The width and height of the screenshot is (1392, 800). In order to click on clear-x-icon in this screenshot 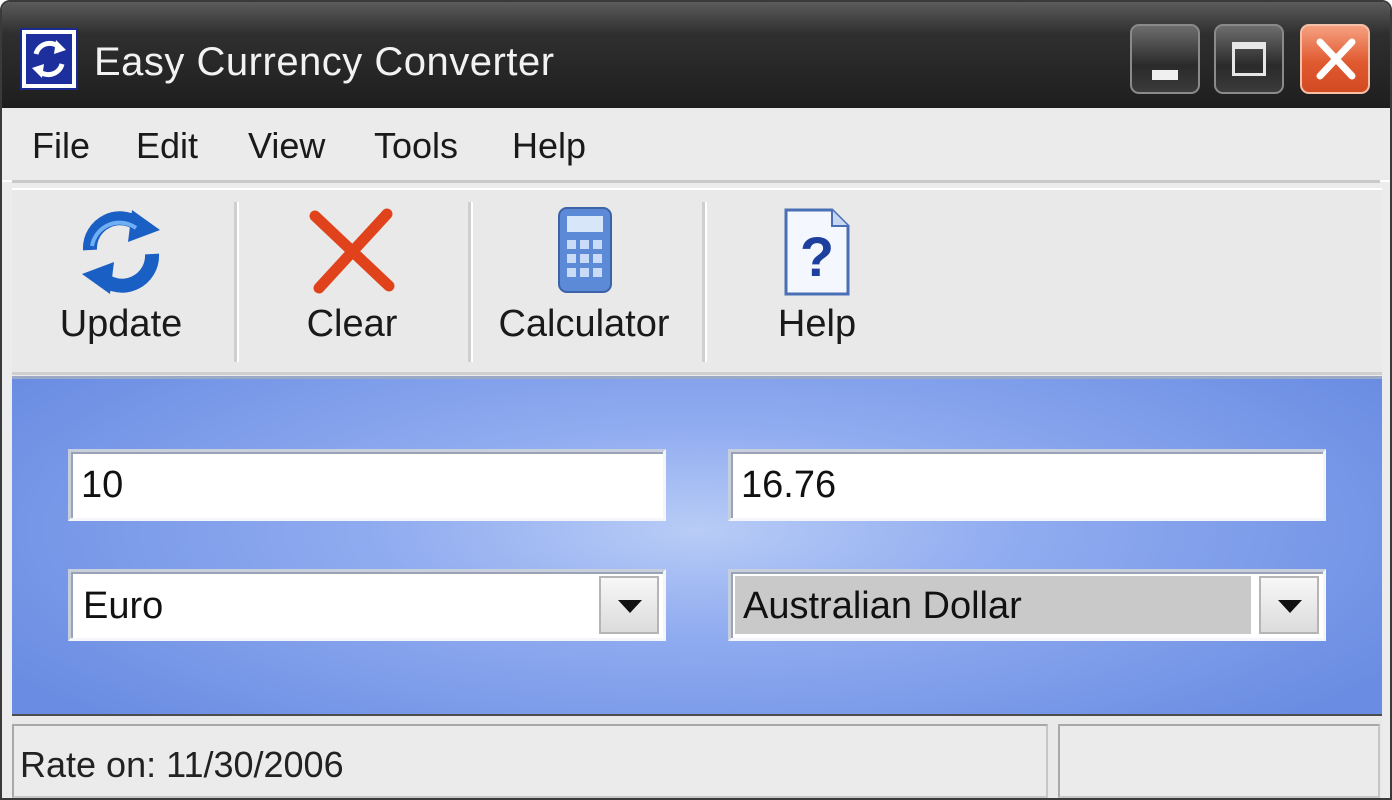, I will do `click(352, 251)`.